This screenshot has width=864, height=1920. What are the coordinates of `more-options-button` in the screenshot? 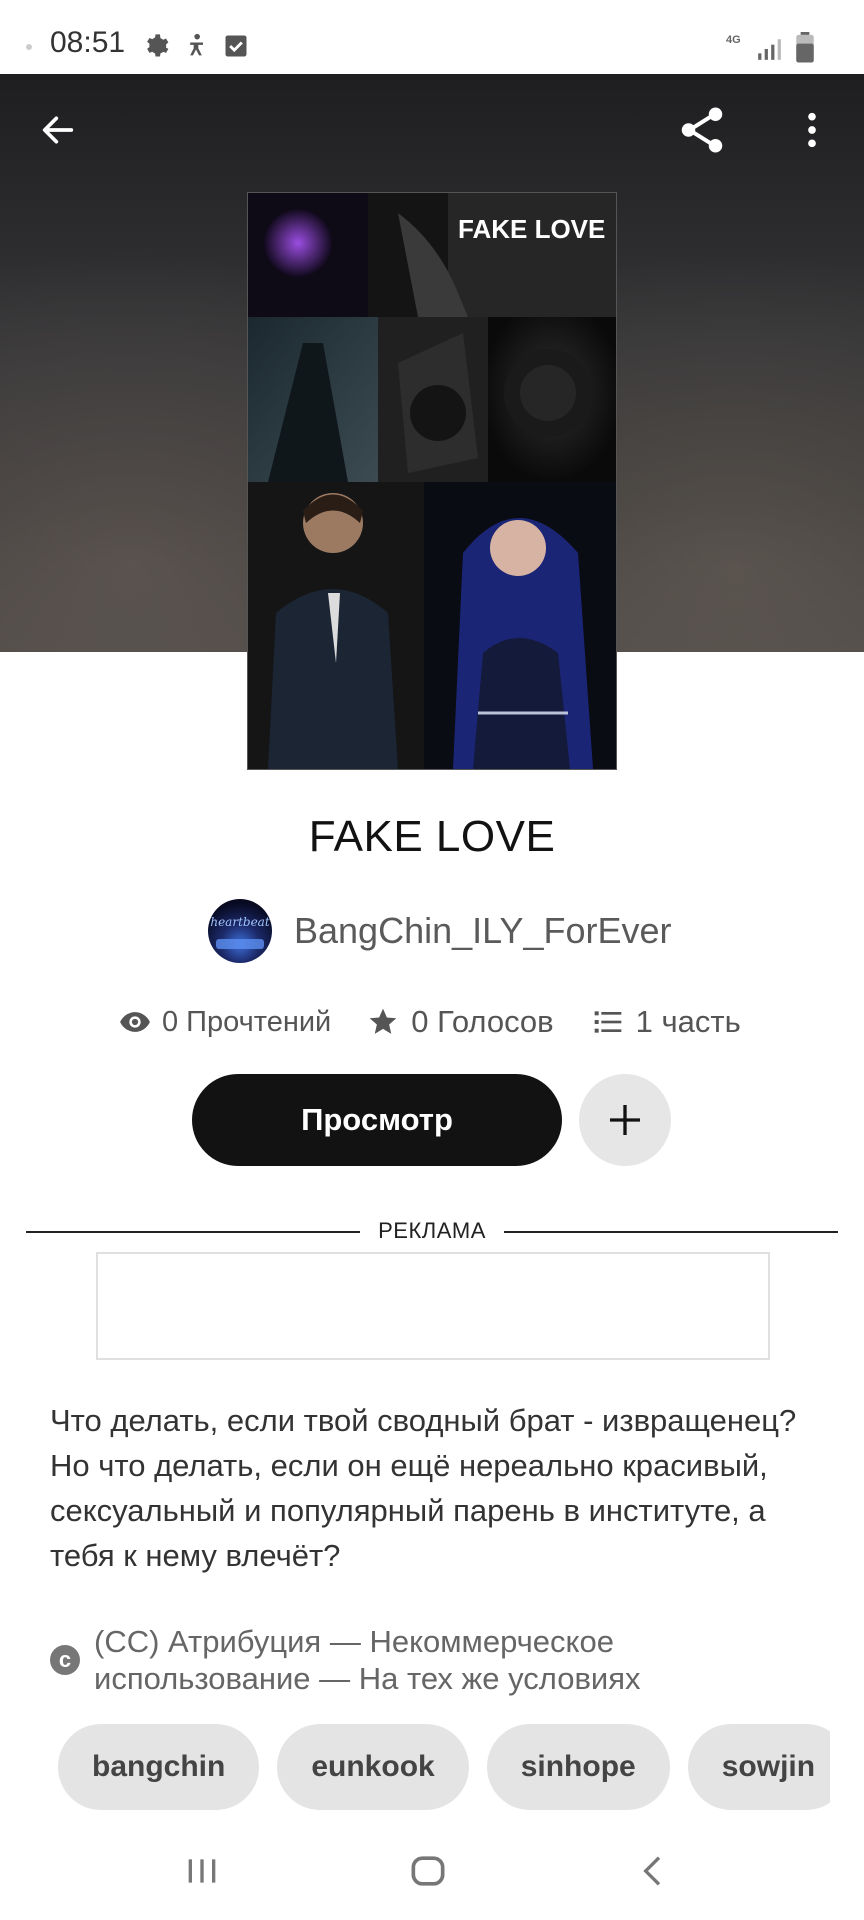 It's located at (812, 130).